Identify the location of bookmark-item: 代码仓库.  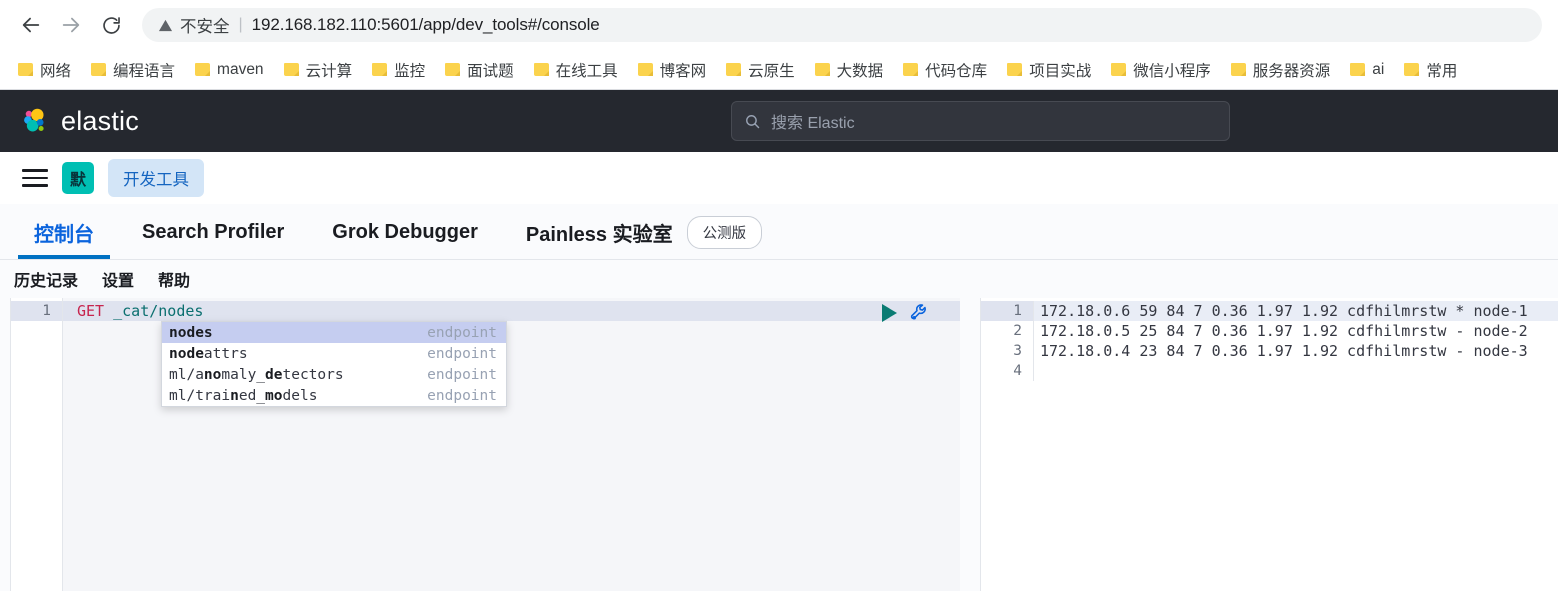
(945, 70).